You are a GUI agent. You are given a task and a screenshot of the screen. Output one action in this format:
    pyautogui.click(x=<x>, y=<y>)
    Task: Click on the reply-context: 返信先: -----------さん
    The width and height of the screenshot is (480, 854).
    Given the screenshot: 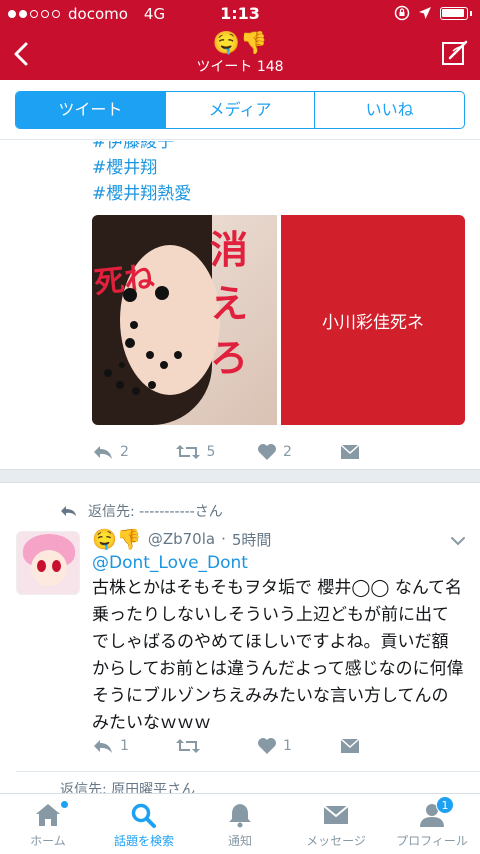 What is the action you would take?
    pyautogui.click(x=141, y=511)
    